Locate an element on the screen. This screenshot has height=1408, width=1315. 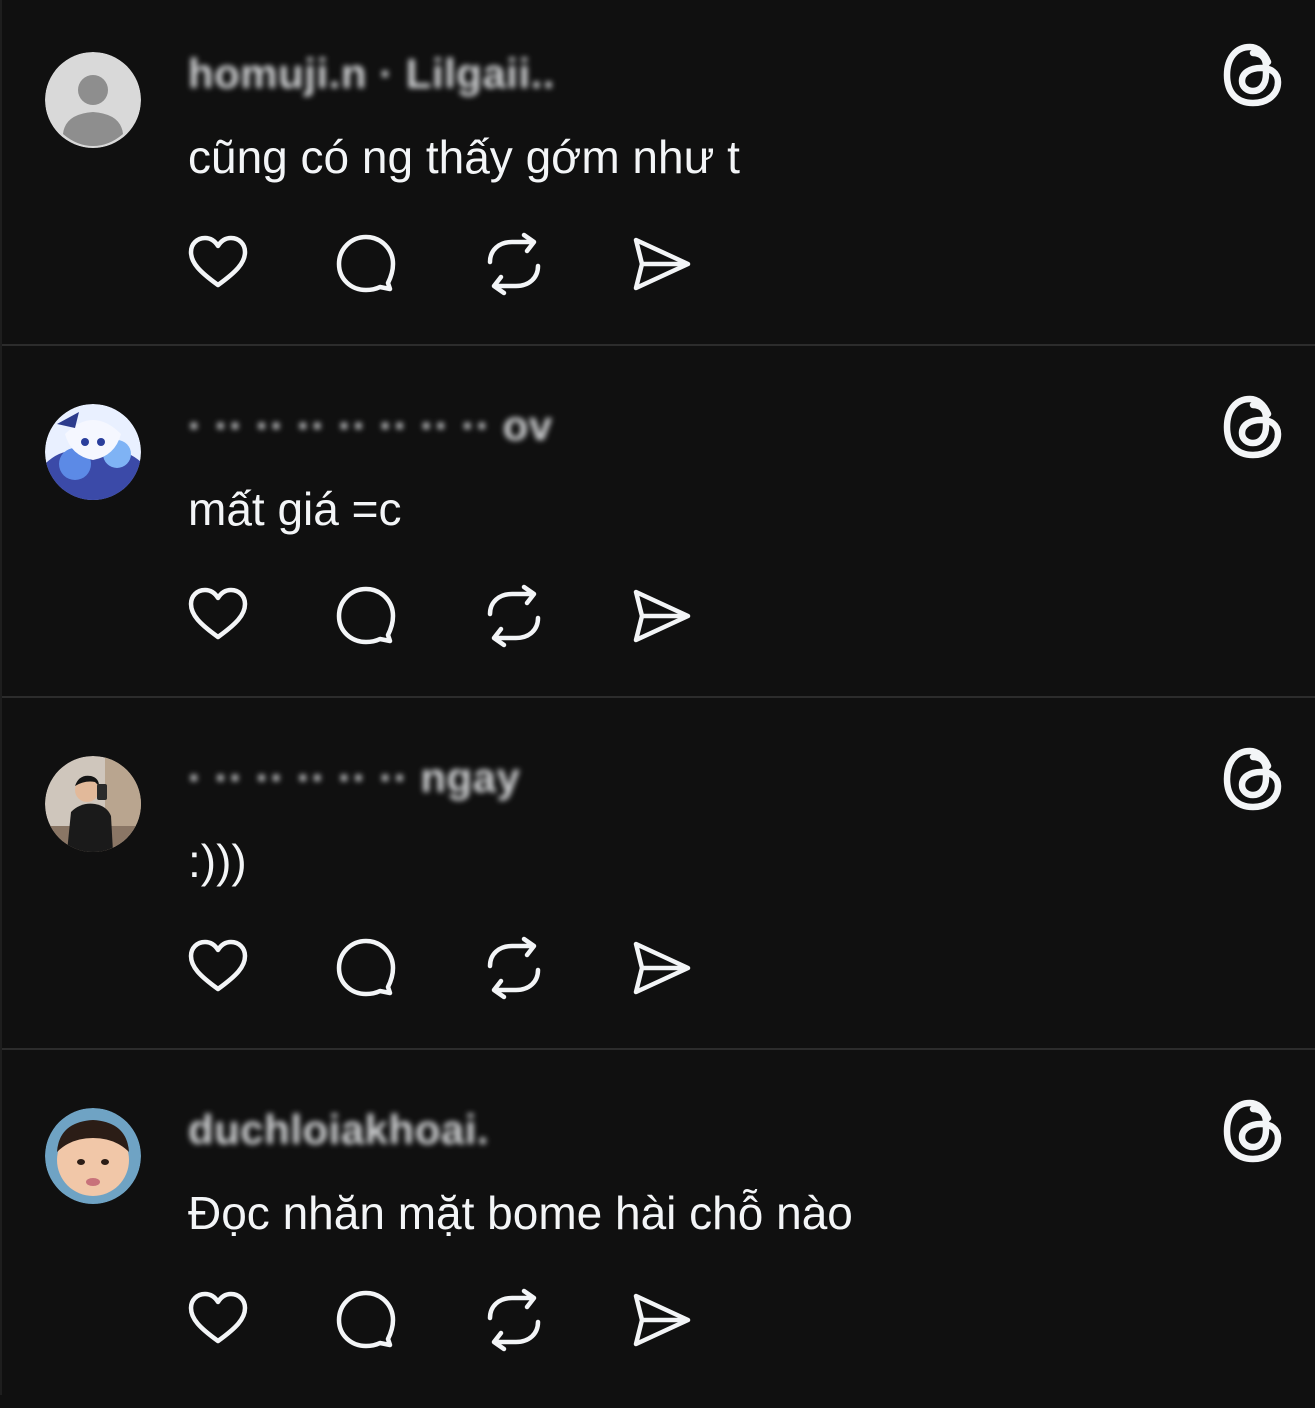
post-text: mất giá =c is located at coordinates (295, 509).